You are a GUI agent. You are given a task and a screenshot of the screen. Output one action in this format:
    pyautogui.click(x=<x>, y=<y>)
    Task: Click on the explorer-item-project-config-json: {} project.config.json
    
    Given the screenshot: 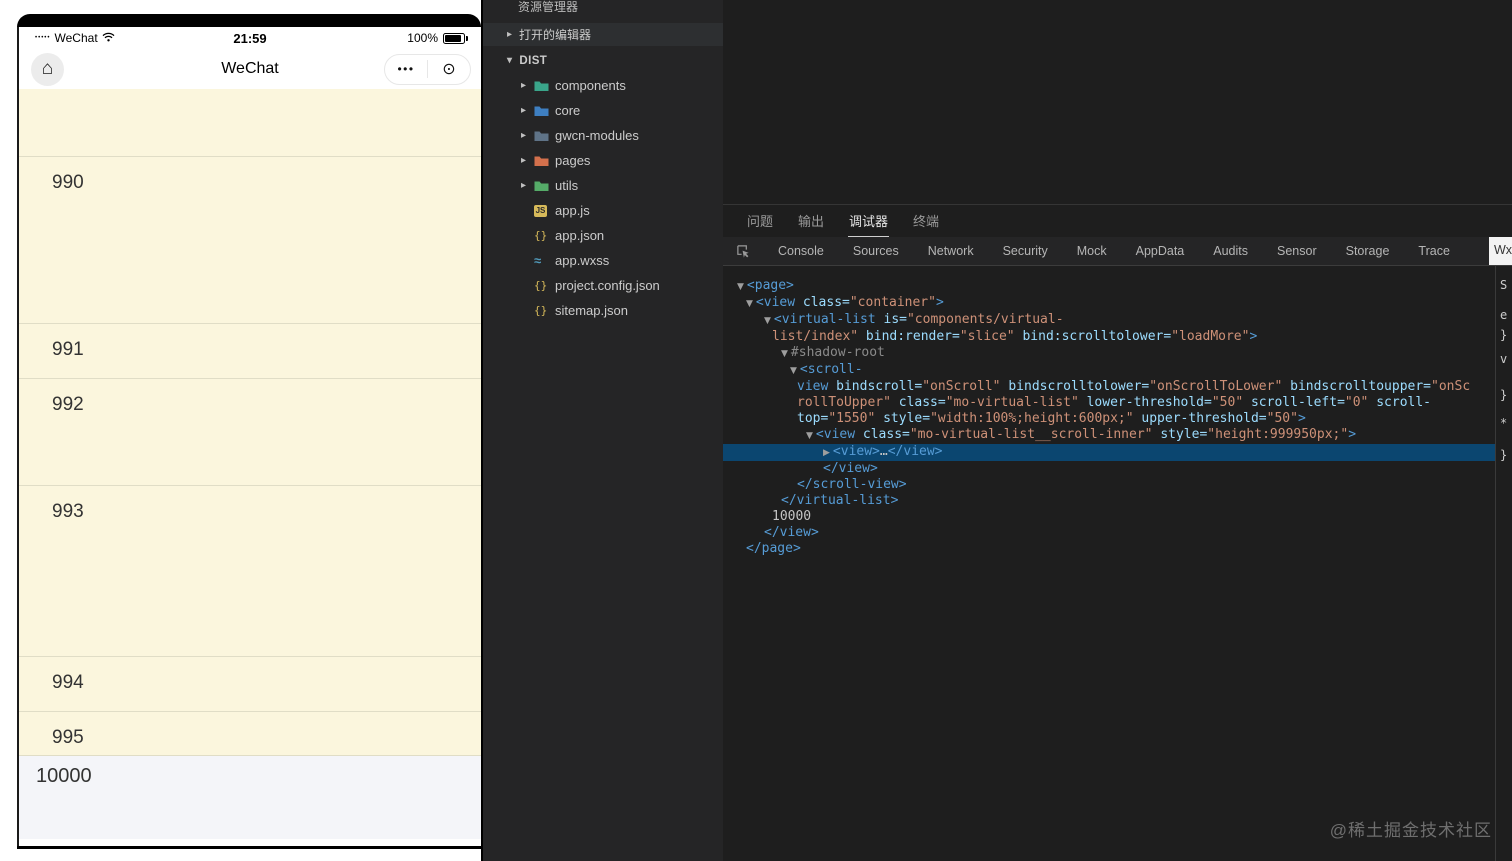 What is the action you would take?
    pyautogui.click(x=603, y=285)
    